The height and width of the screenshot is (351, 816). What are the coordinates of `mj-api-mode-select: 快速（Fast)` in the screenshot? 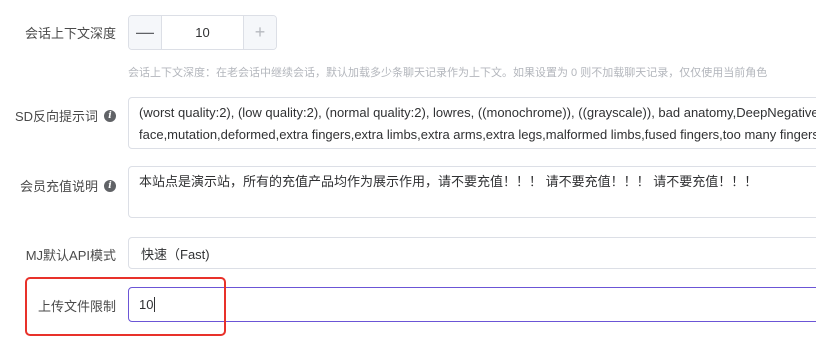 It's located at (472, 253).